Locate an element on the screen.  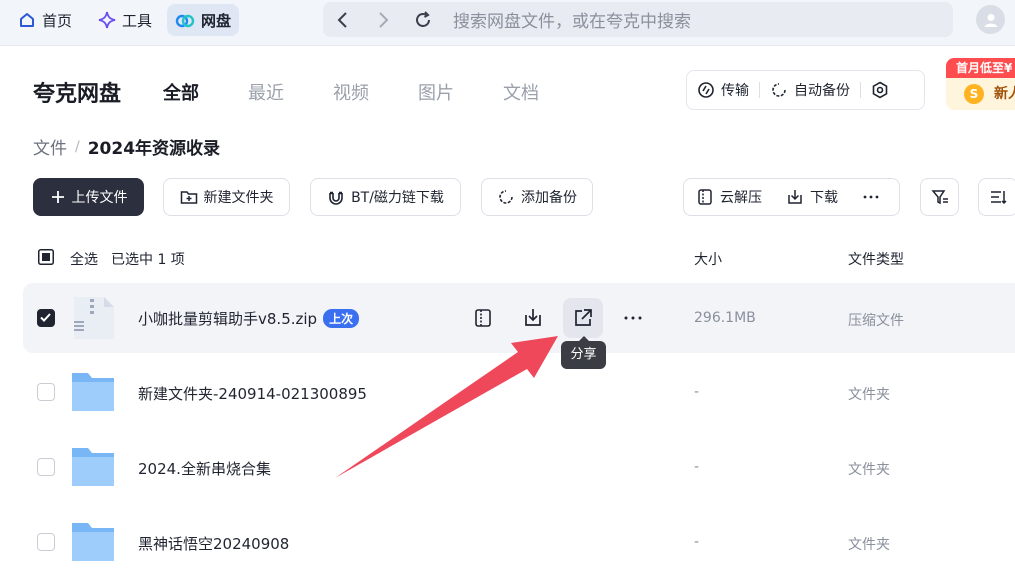
cloud-unzip-button: 云解压 is located at coordinates (729, 197).